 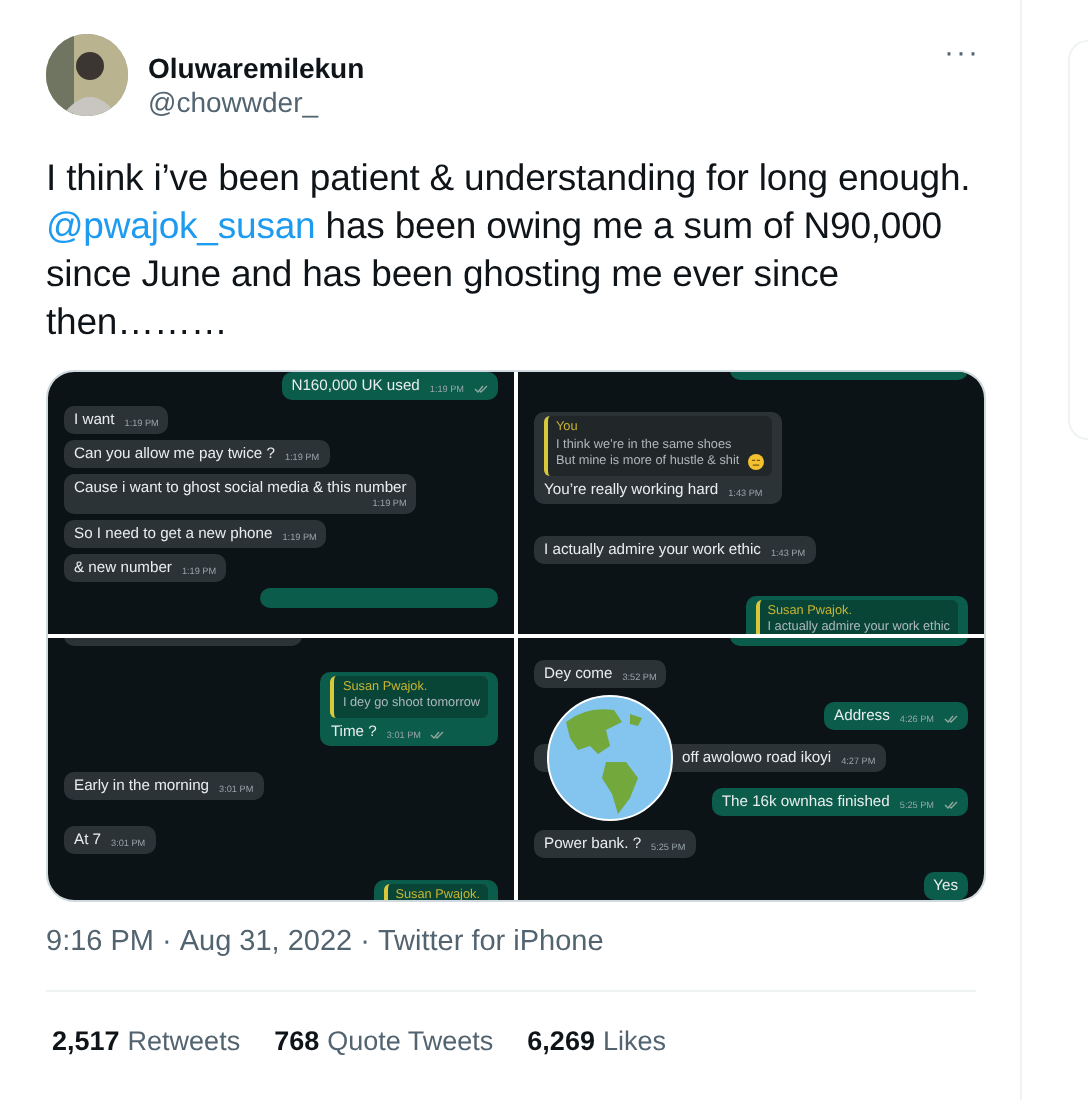 I want to click on author-name: Oluwaremilekun, so click(x=536, y=69).